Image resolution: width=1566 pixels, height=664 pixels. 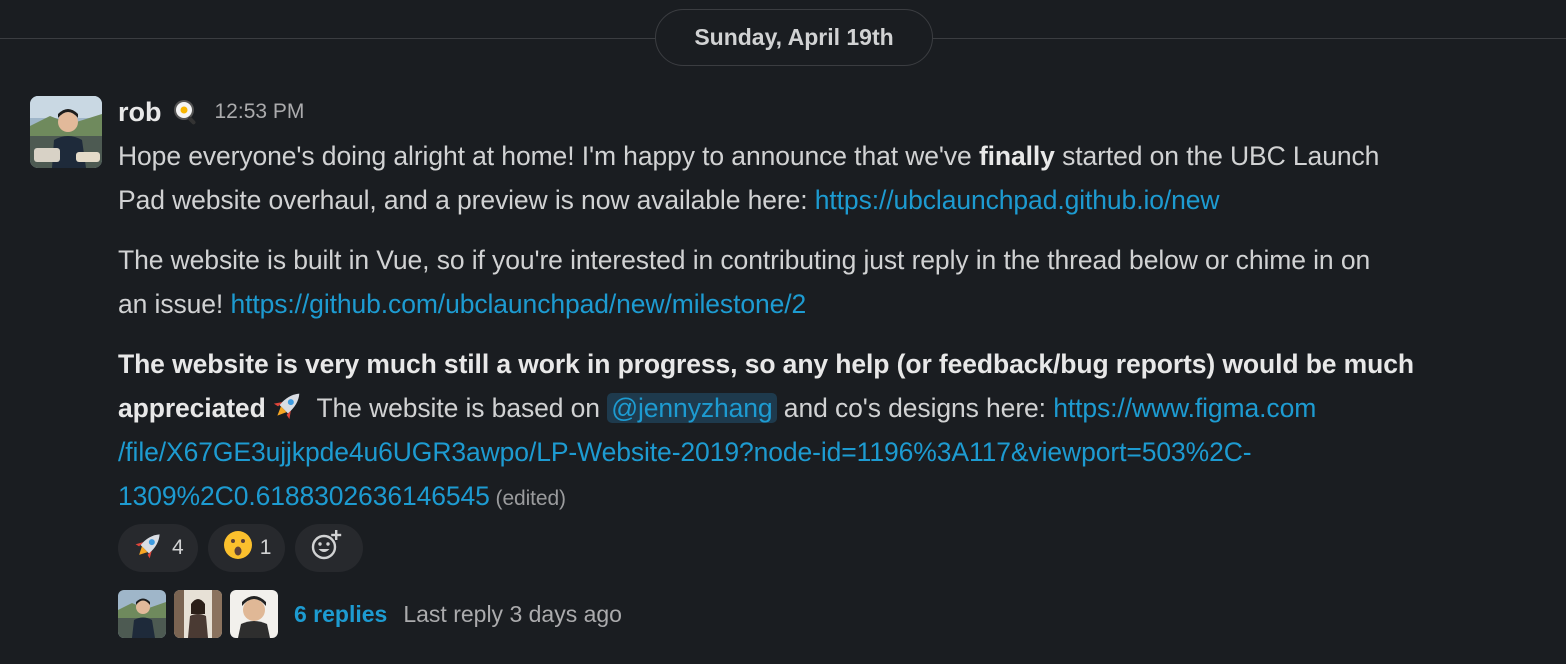 What do you see at coordinates (140, 112) in the screenshot?
I see `author-name: rob` at bounding box center [140, 112].